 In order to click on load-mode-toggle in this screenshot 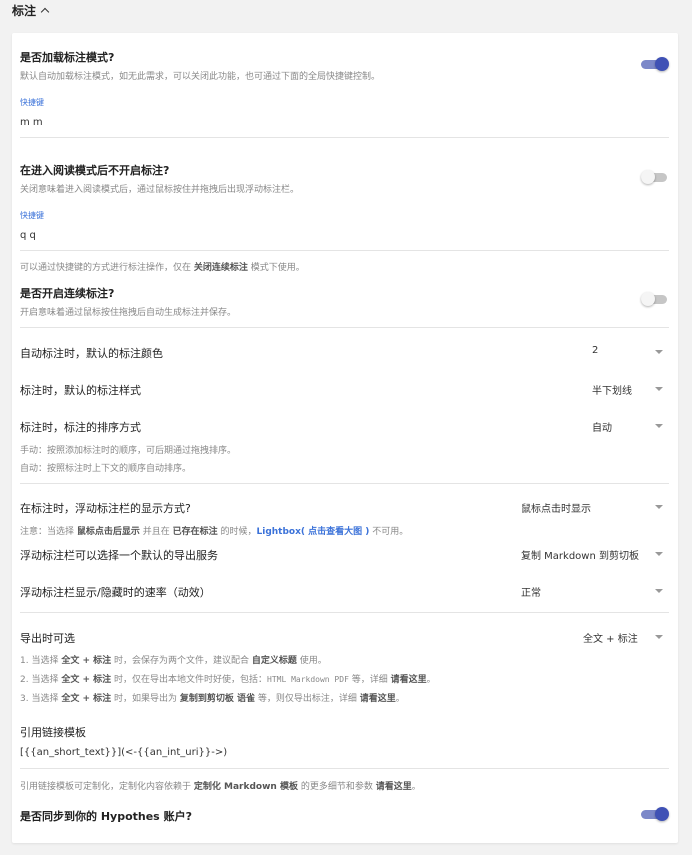, I will do `click(655, 64)`.